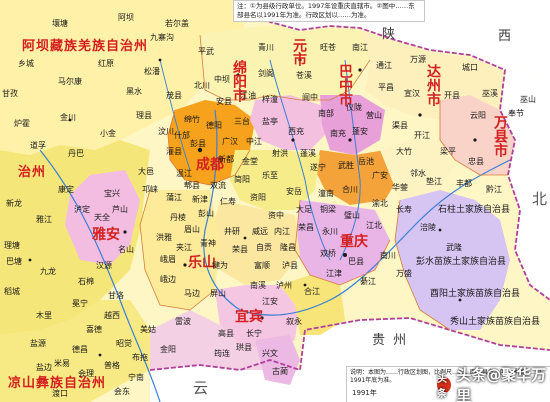 The width and height of the screenshot is (550, 402). I want to click on label-wusheng: 武胜, so click(346, 165).